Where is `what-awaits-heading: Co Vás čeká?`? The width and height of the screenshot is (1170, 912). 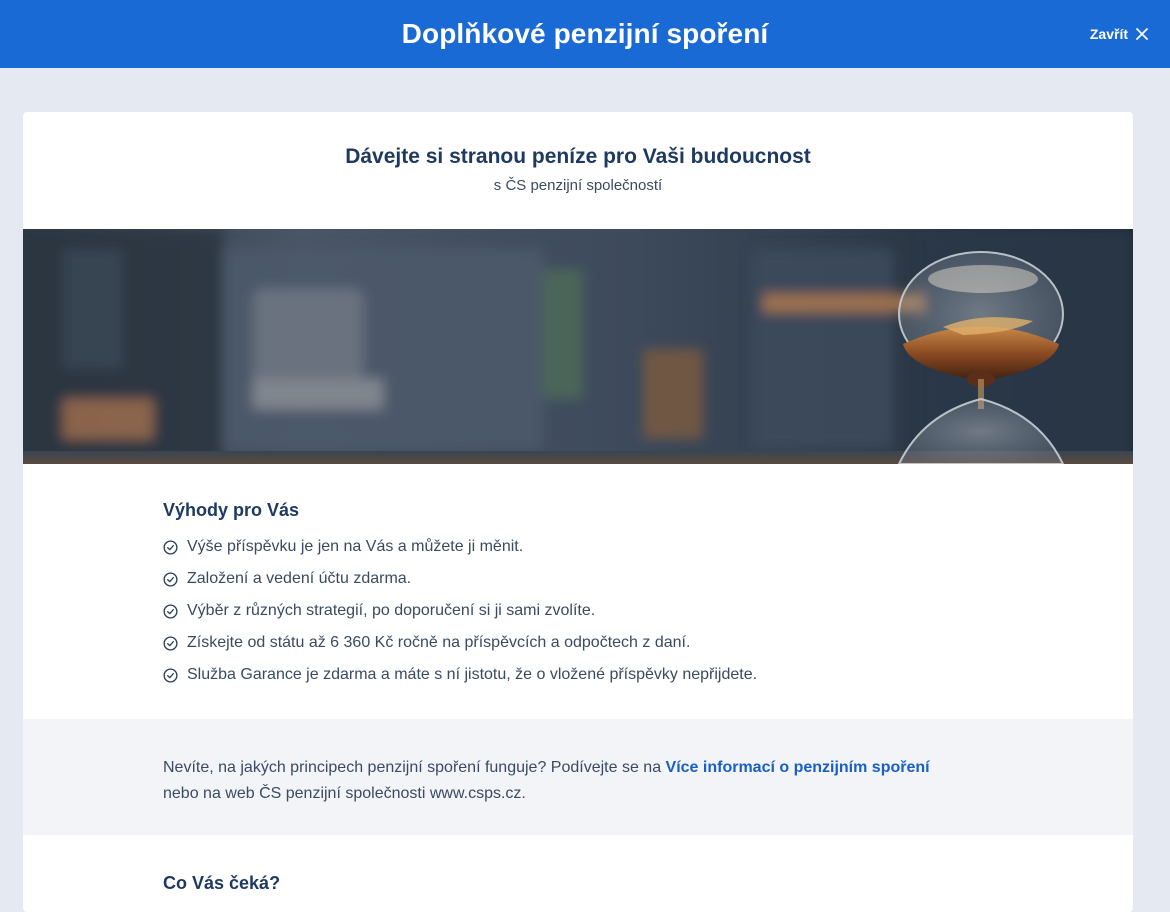 what-awaits-heading: Co Vás čeká? is located at coordinates (222, 883).